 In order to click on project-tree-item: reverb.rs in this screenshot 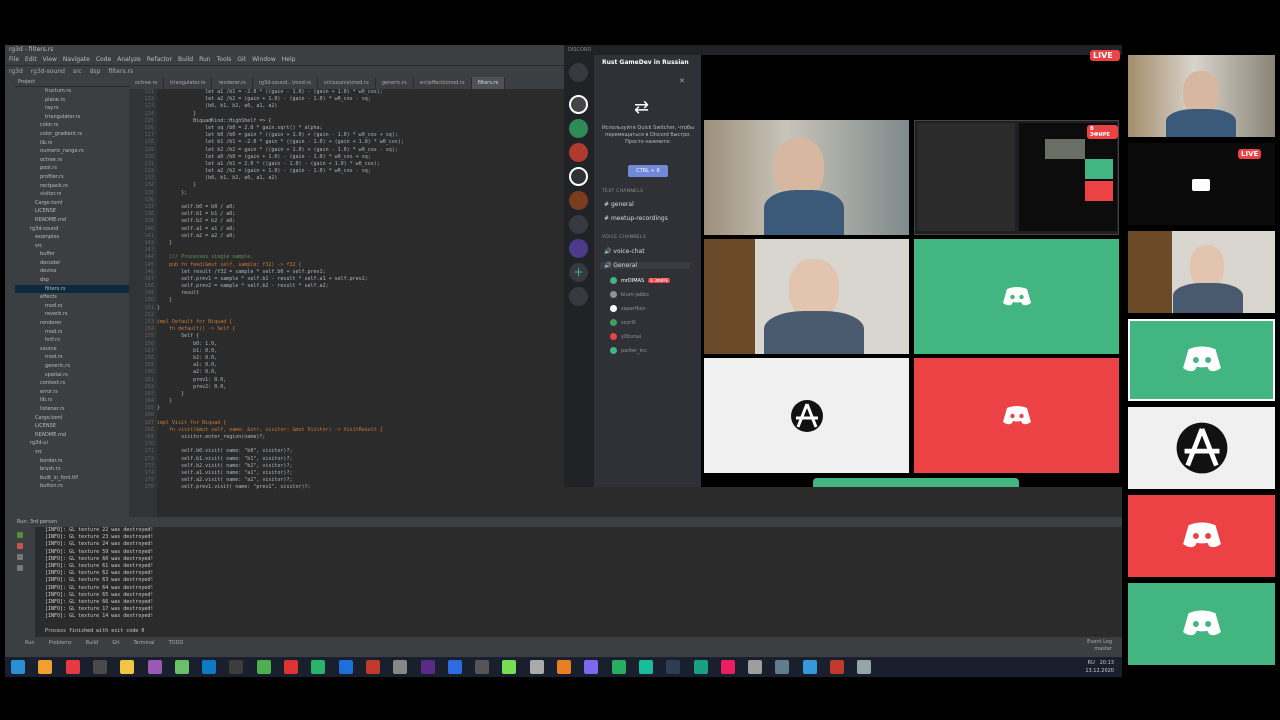, I will do `click(72, 314)`.